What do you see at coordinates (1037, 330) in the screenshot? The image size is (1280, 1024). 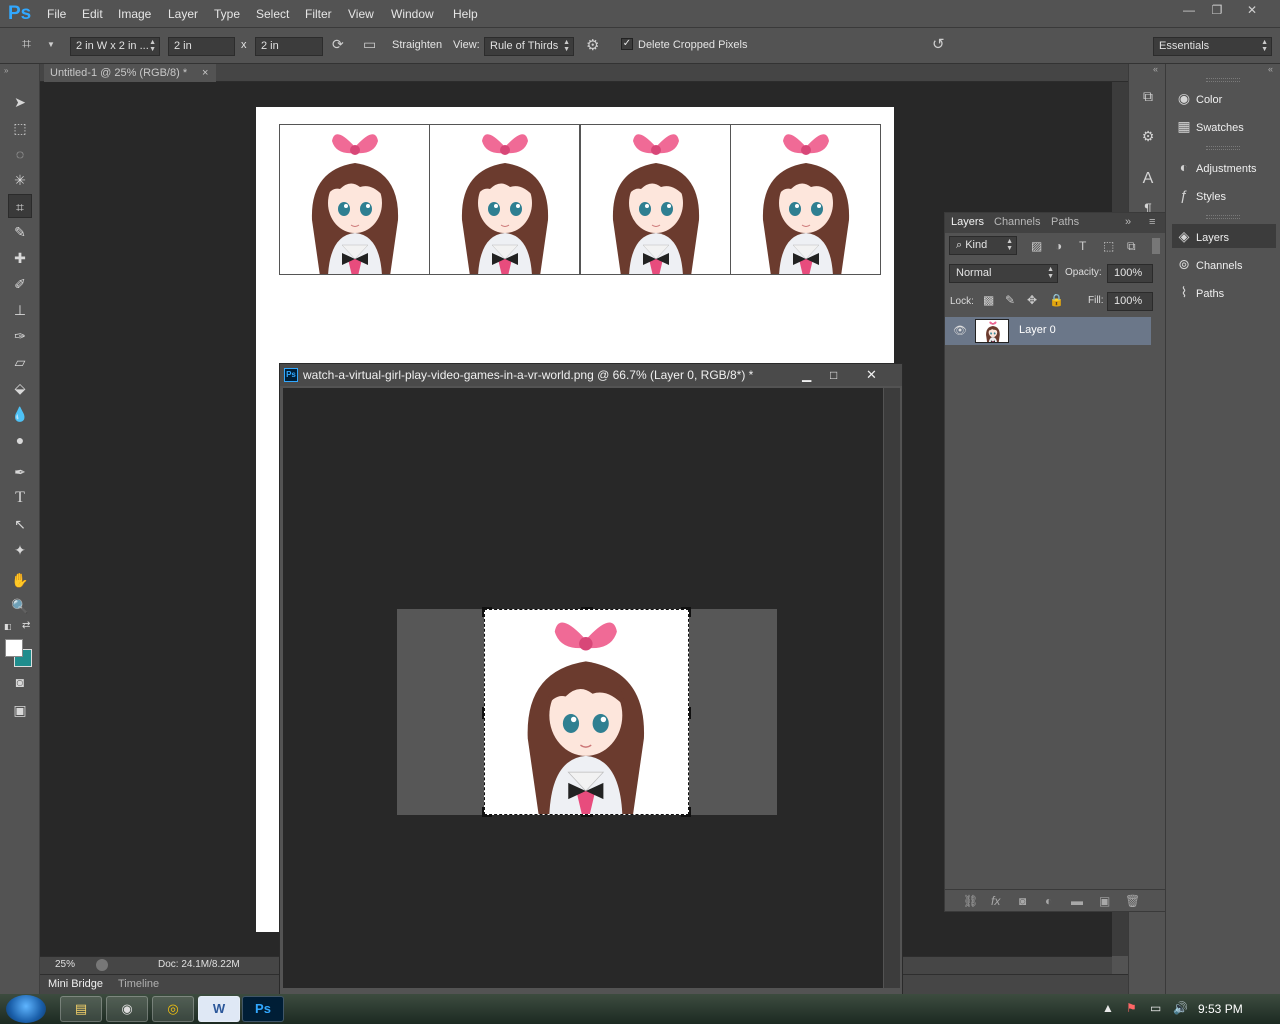 I see `layer-name: Layer 0` at bounding box center [1037, 330].